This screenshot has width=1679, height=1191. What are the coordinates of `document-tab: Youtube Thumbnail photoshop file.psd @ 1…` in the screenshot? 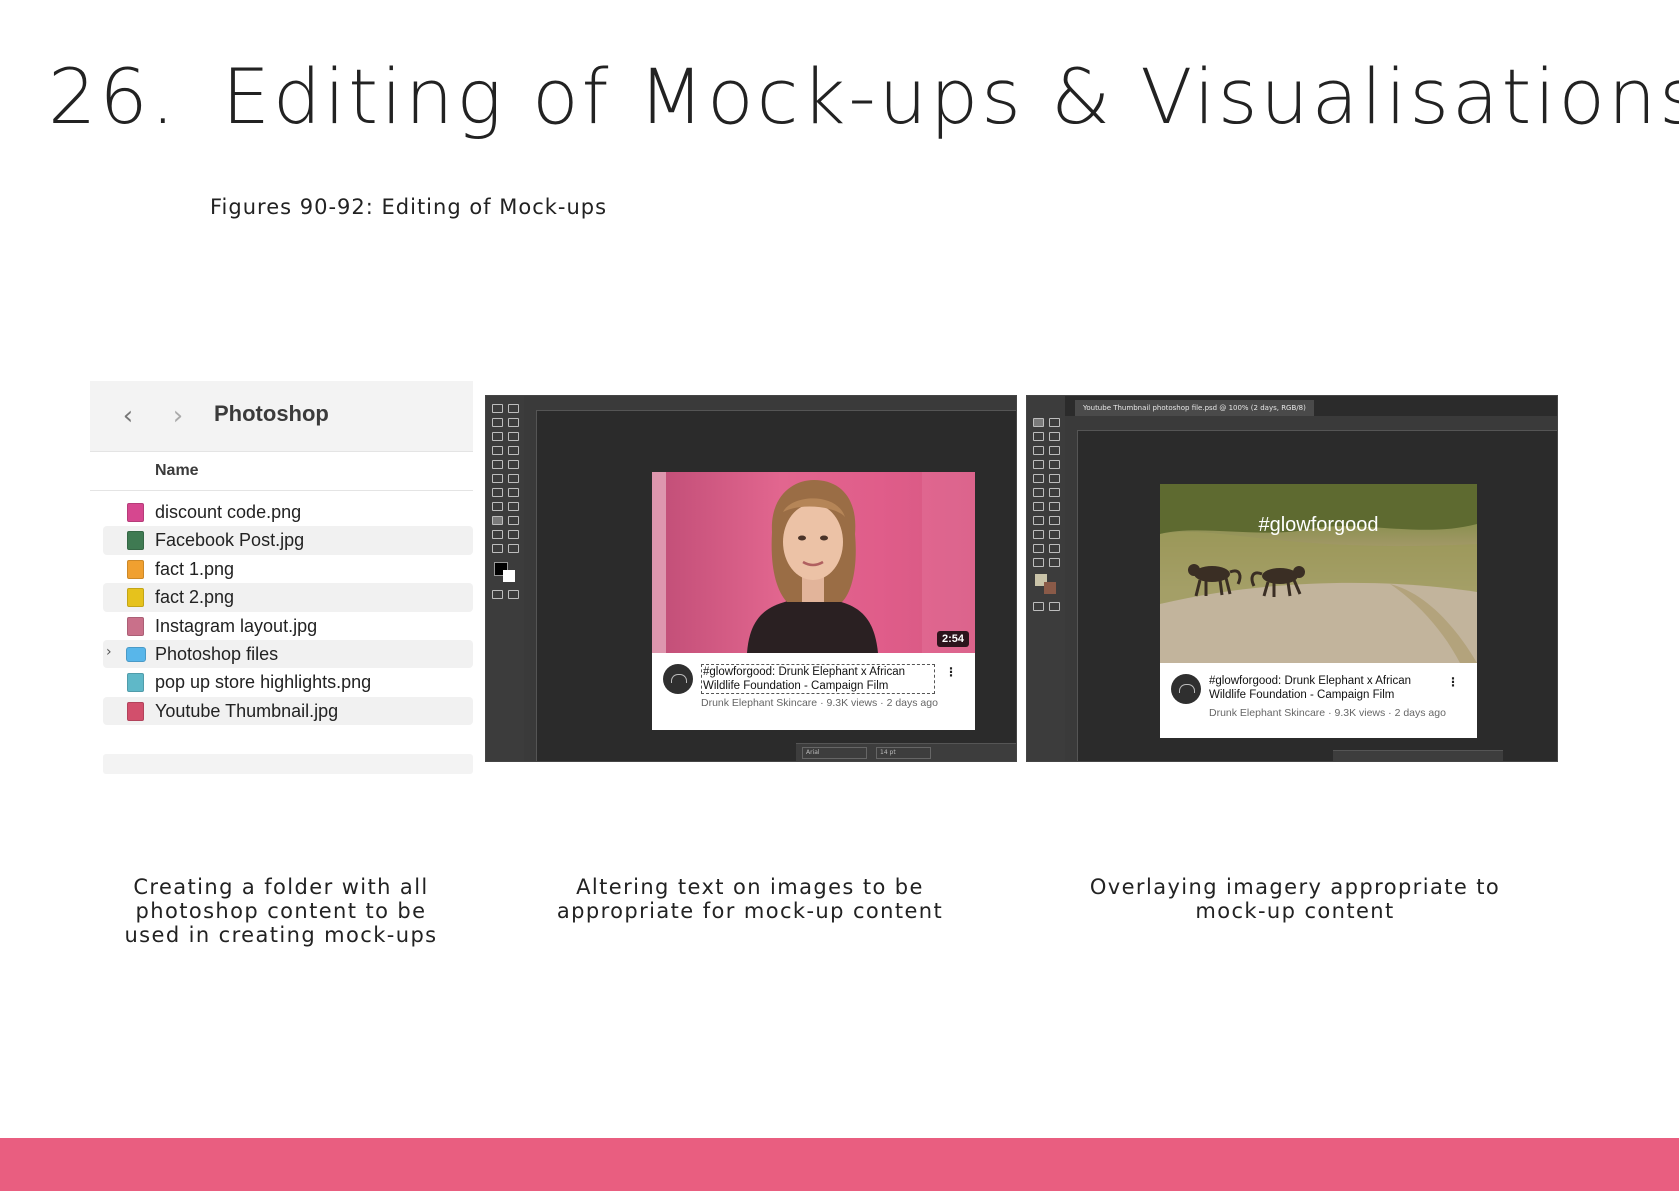 It's located at (1194, 408).